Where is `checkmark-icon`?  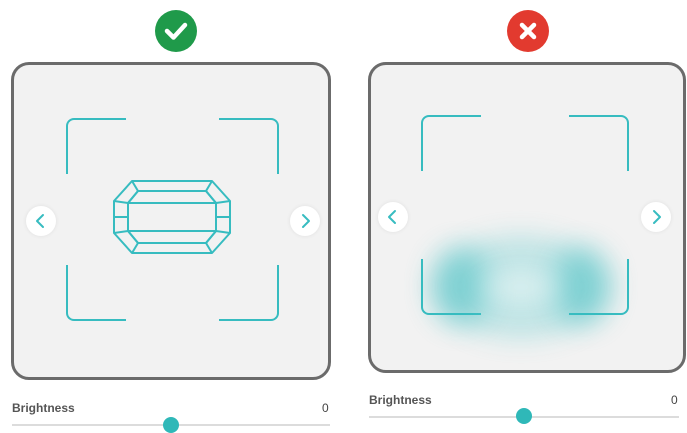 checkmark-icon is located at coordinates (176, 31).